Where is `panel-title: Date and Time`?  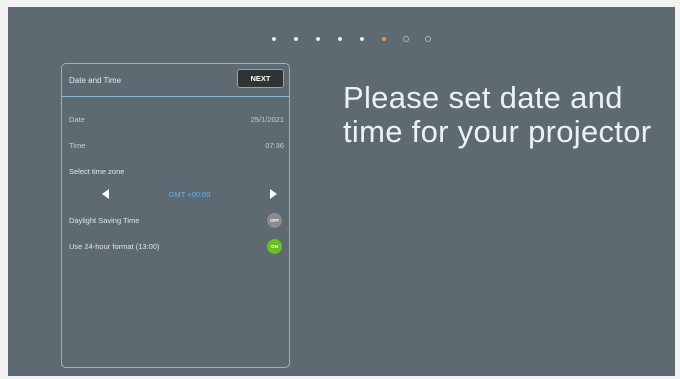
panel-title: Date and Time is located at coordinates (95, 80).